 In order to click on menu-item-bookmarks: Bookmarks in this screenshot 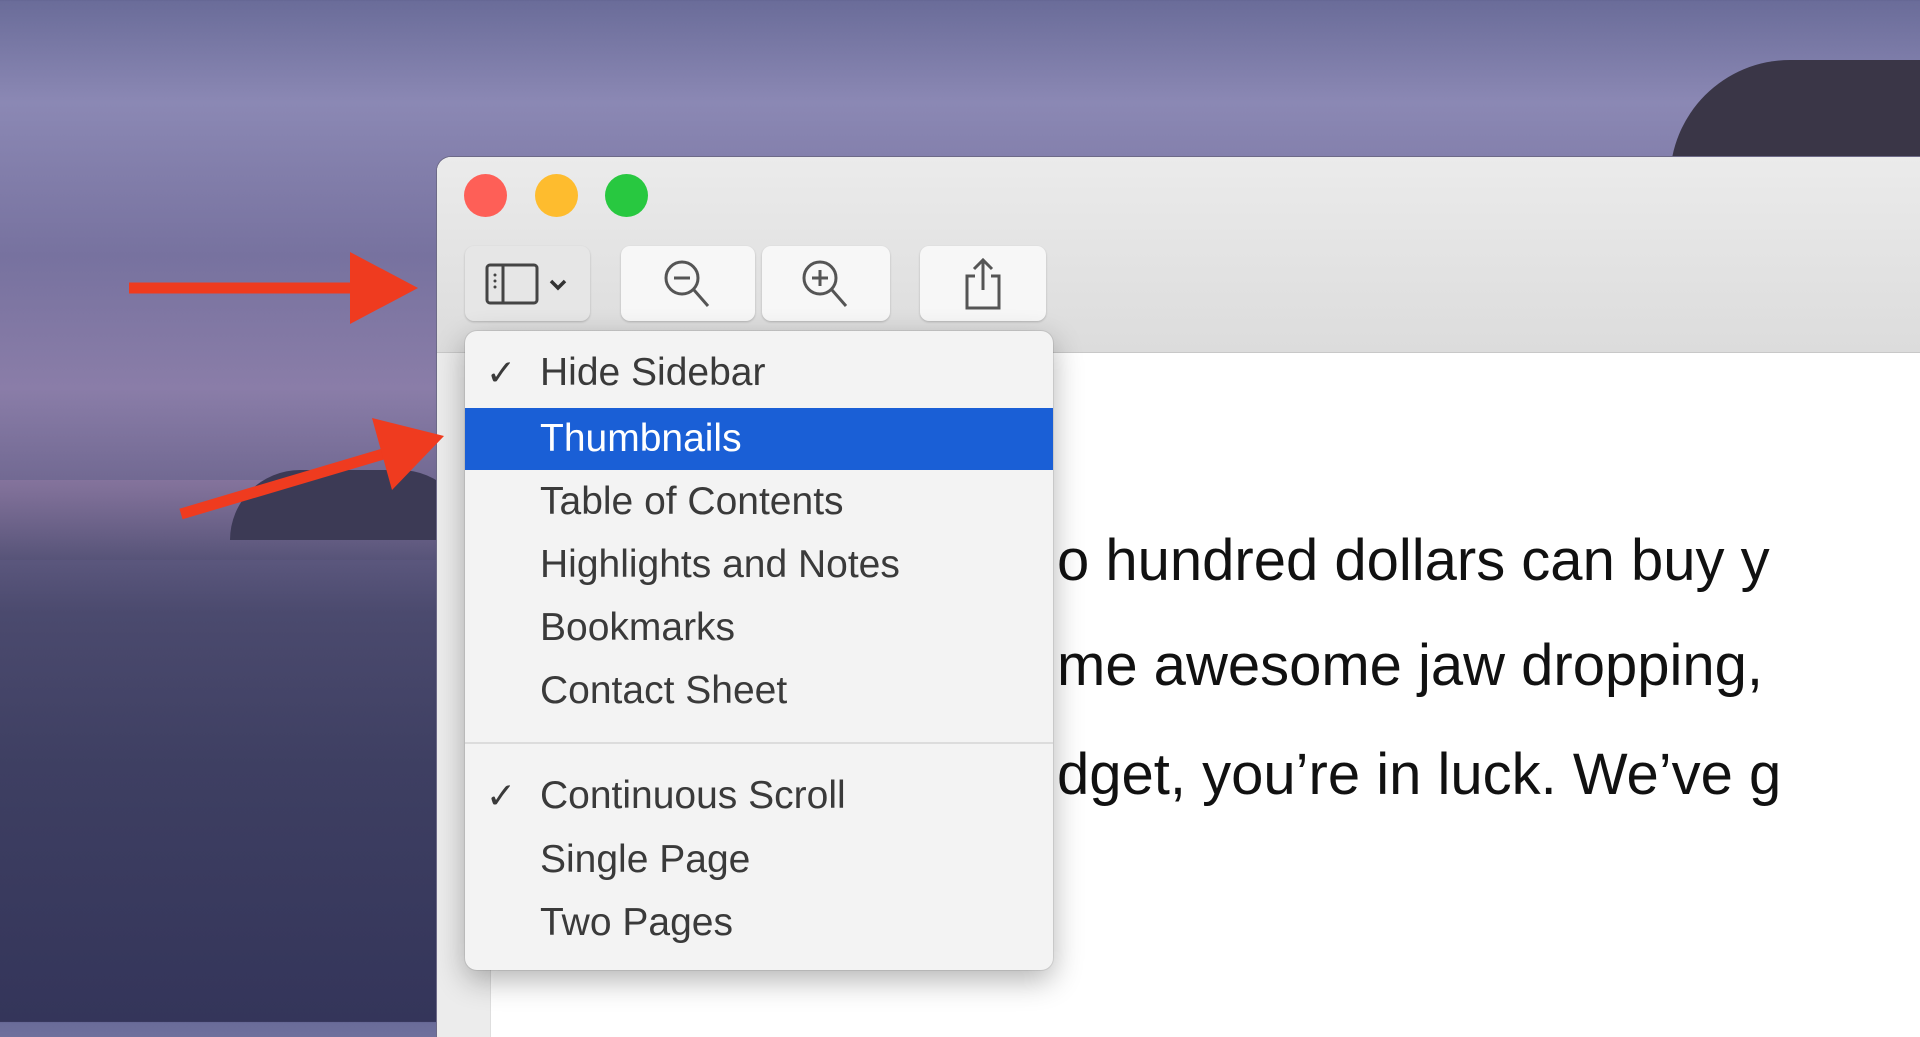, I will do `click(759, 628)`.